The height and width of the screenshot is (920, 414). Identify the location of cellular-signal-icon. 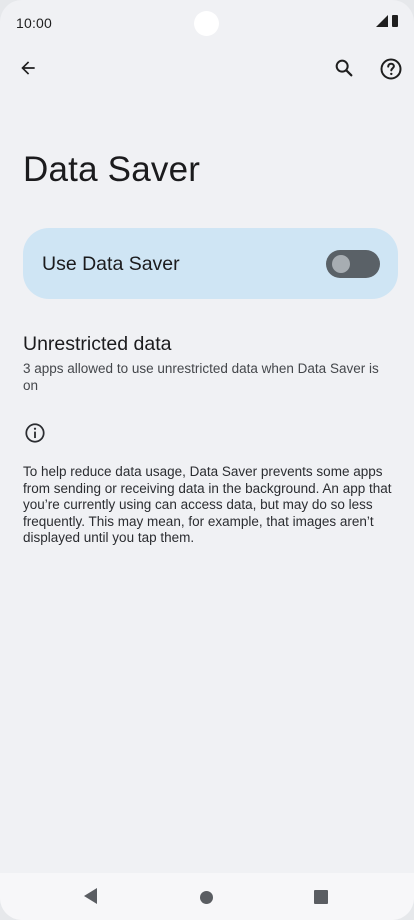
(382, 21).